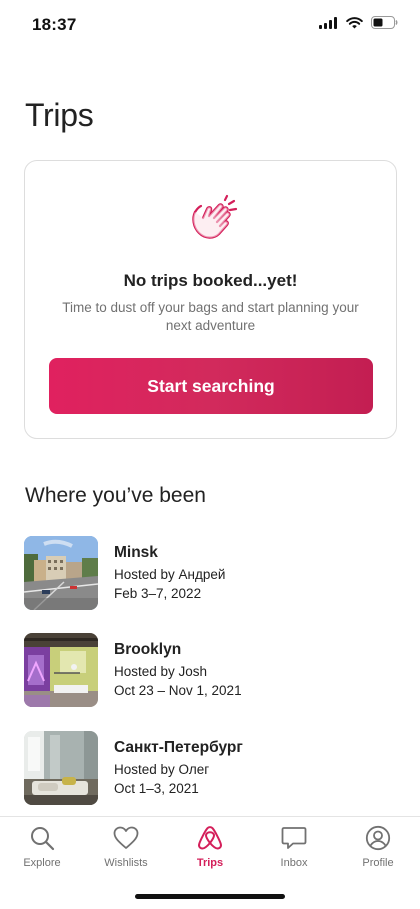 This screenshot has width=420, height=909. I want to click on wifi-icon, so click(354, 22).